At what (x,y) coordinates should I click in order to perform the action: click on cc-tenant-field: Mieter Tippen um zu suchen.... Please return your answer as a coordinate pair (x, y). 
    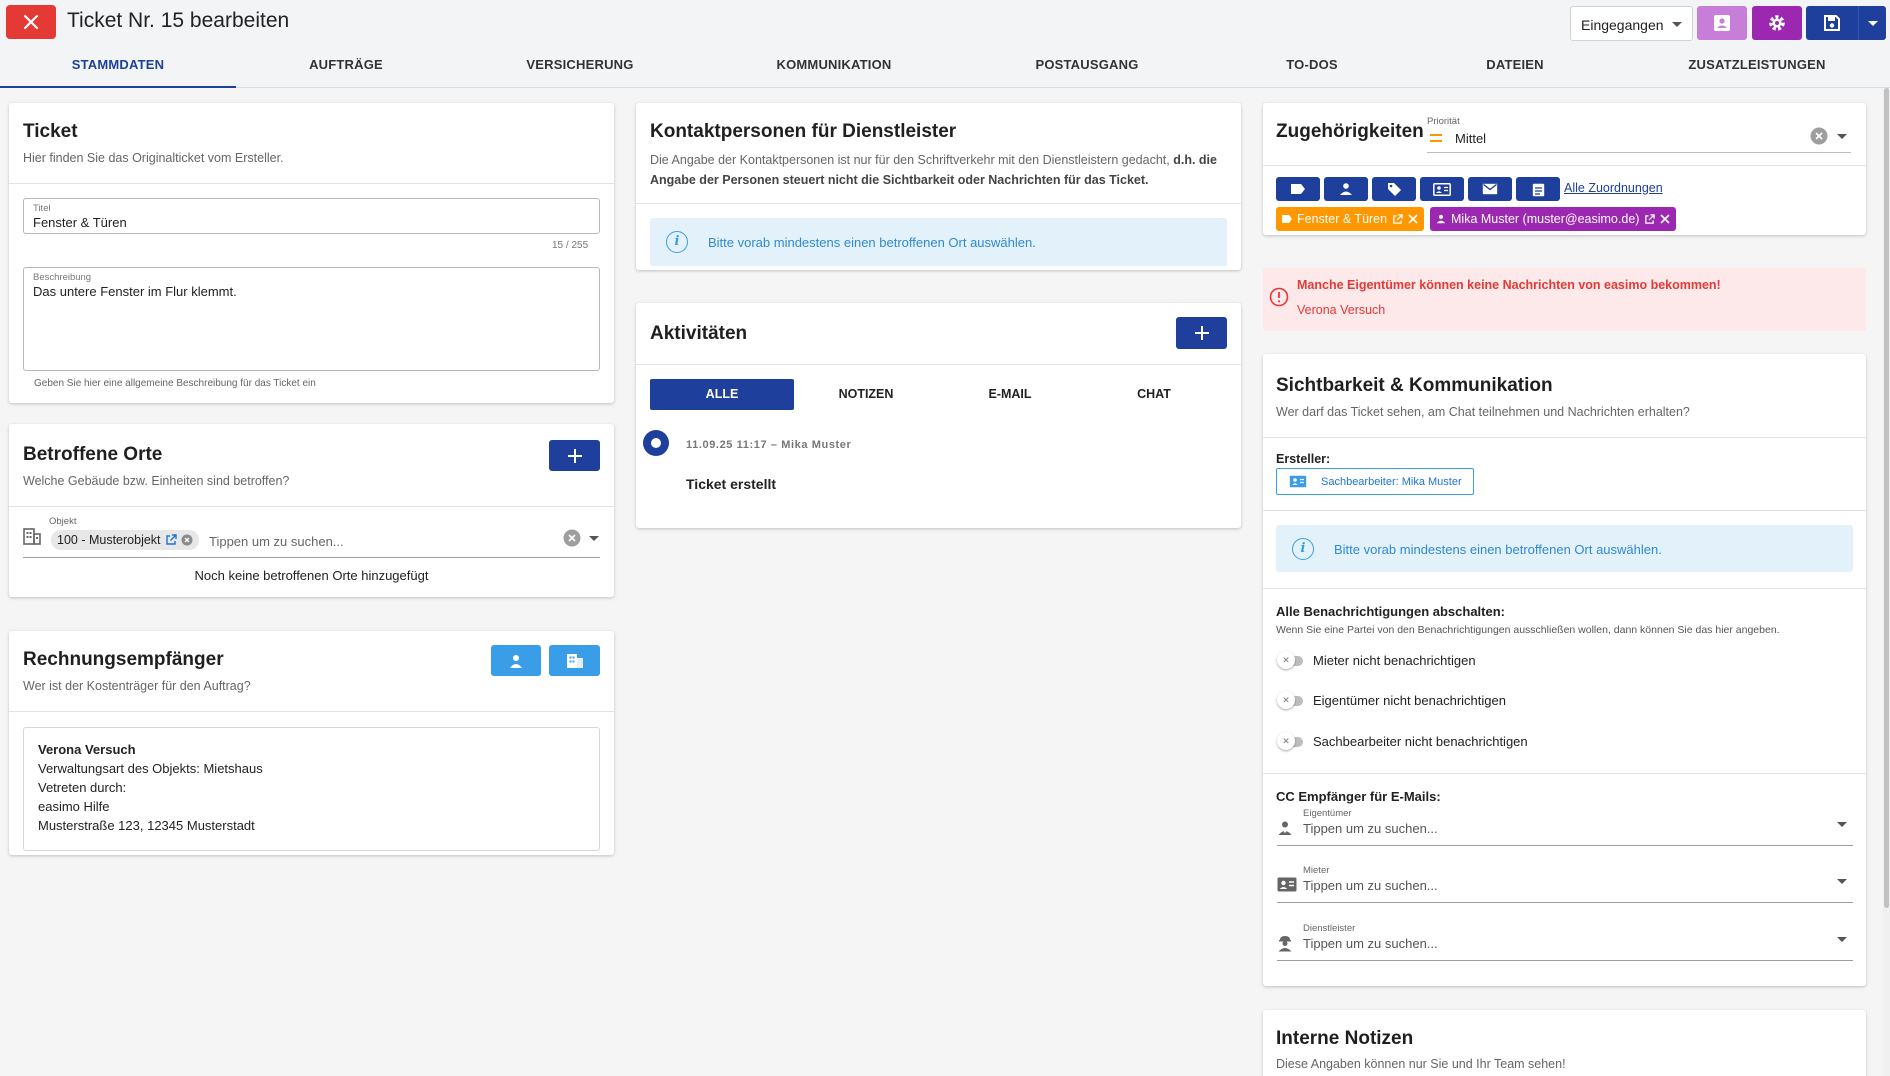
    Looking at the image, I should click on (1565, 881).